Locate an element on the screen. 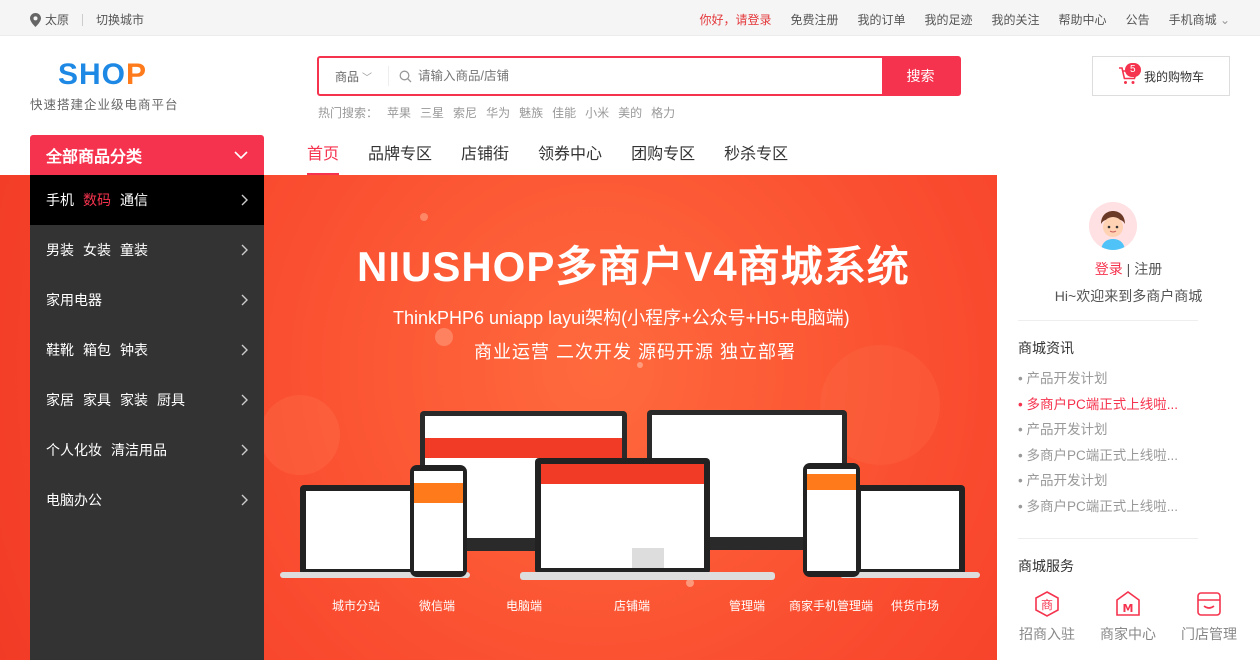 This screenshot has width=1260, height=660. hot-search: 热门搜索： 苹果 三星 索尼 华为 魅族 佳能 小米 美的 格力 is located at coordinates (496, 112).